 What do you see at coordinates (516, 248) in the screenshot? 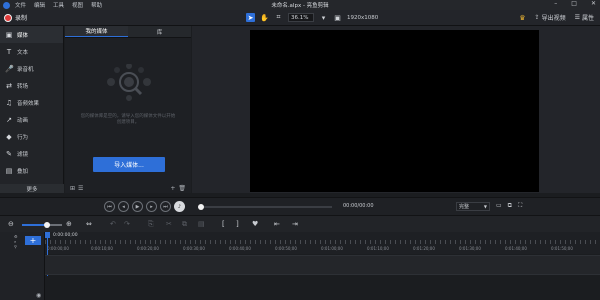
I see `ruler-tick-label: 0:01:40;00` at bounding box center [516, 248].